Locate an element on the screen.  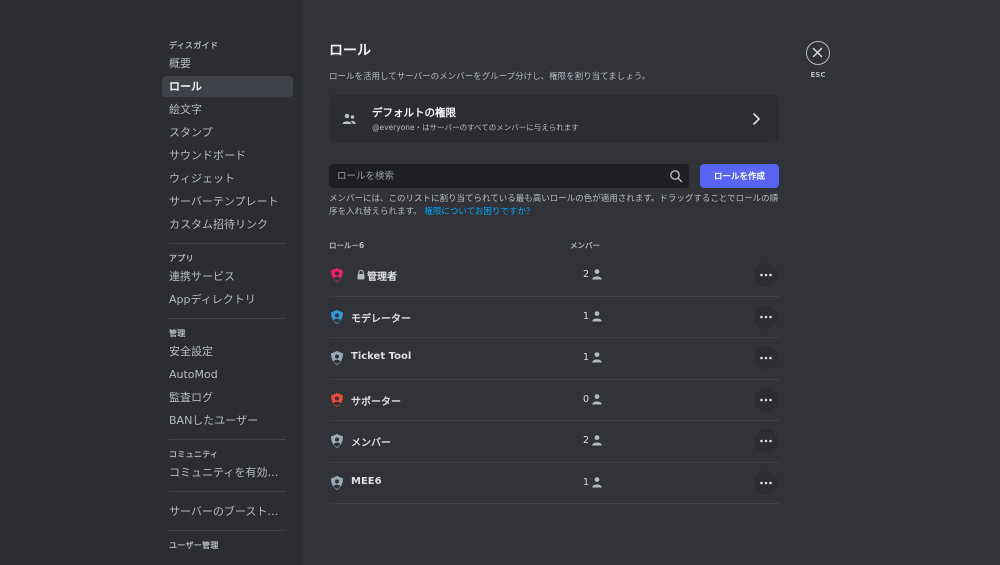
sidebar-item: スタンプ is located at coordinates (227, 132).